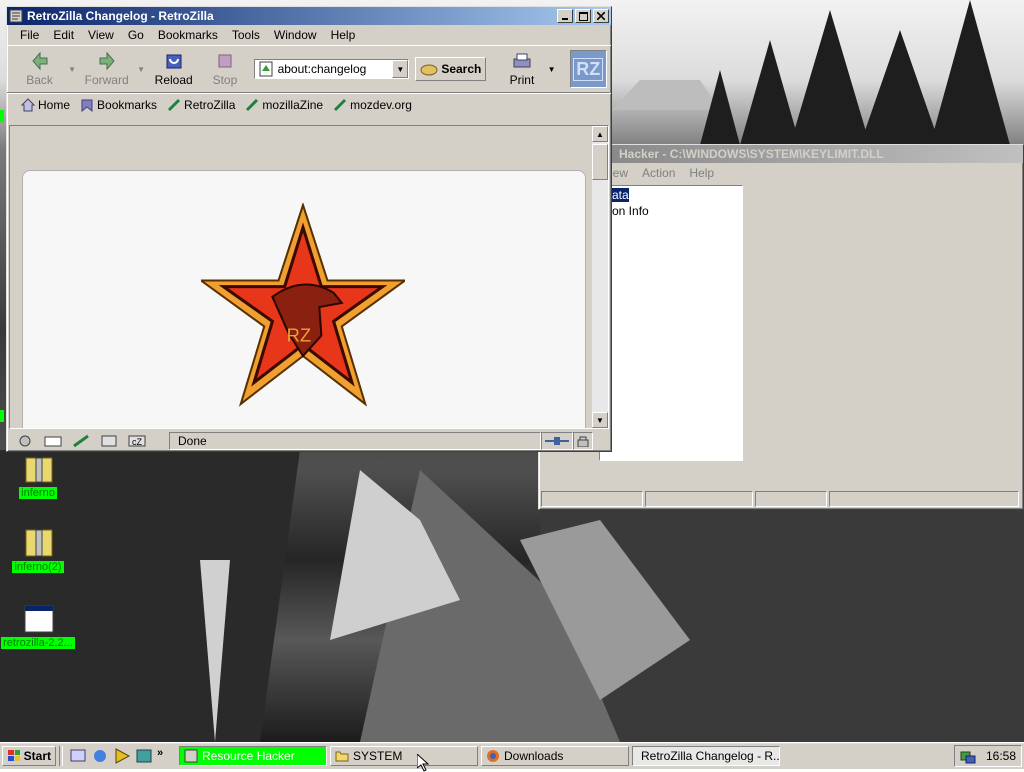 The width and height of the screenshot is (1024, 772). I want to click on task-system-folder: SYSTEM, so click(404, 756).